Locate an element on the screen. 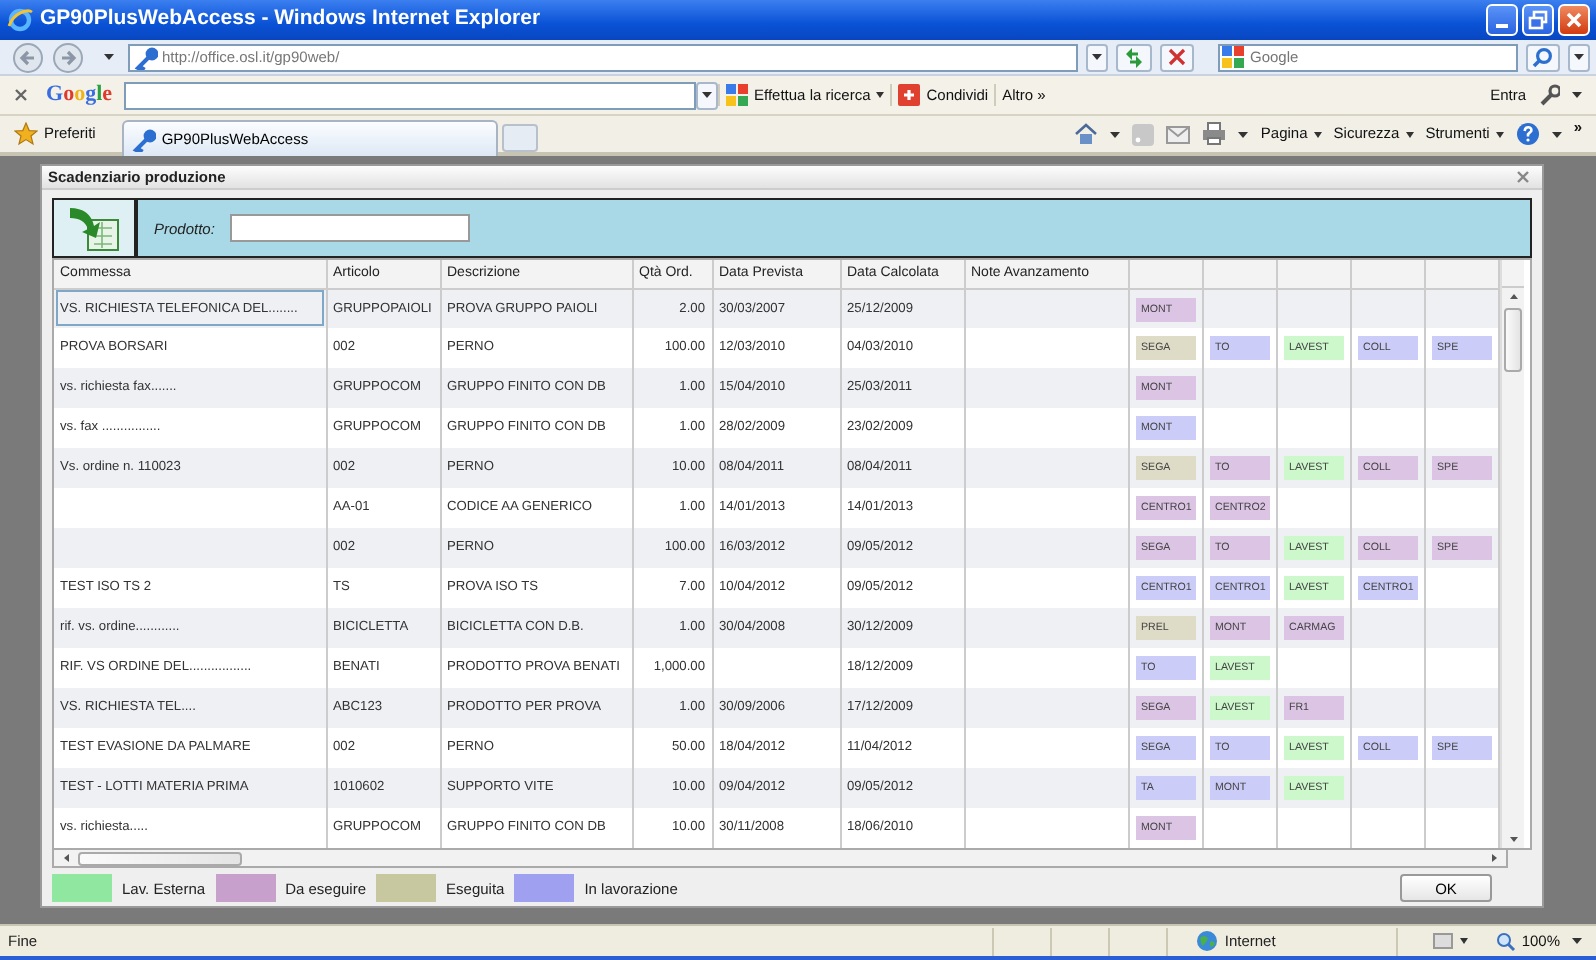 This screenshot has width=1596, height=960. window-title: GP90PlusWebAccess - Windows Internet Explorer is located at coordinates (290, 19).